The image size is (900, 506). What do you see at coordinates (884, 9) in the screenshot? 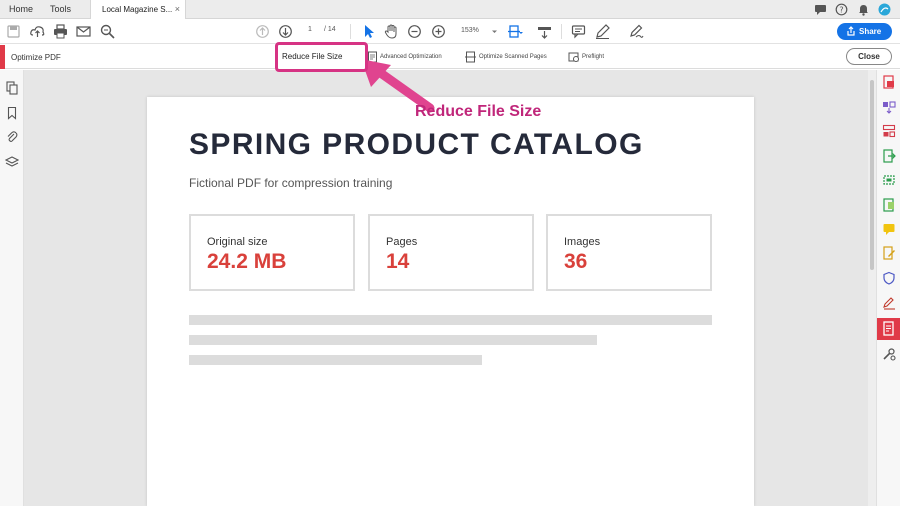
I see `avatar-icon` at bounding box center [884, 9].